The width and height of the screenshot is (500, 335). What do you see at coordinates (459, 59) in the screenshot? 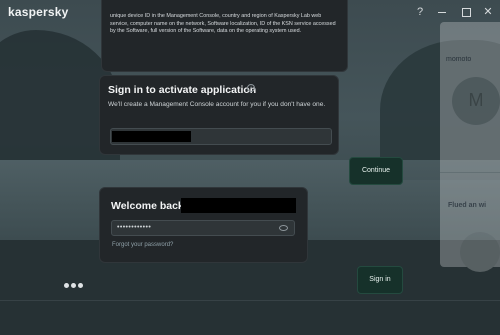
I see `side-card-name: momoto` at bounding box center [459, 59].